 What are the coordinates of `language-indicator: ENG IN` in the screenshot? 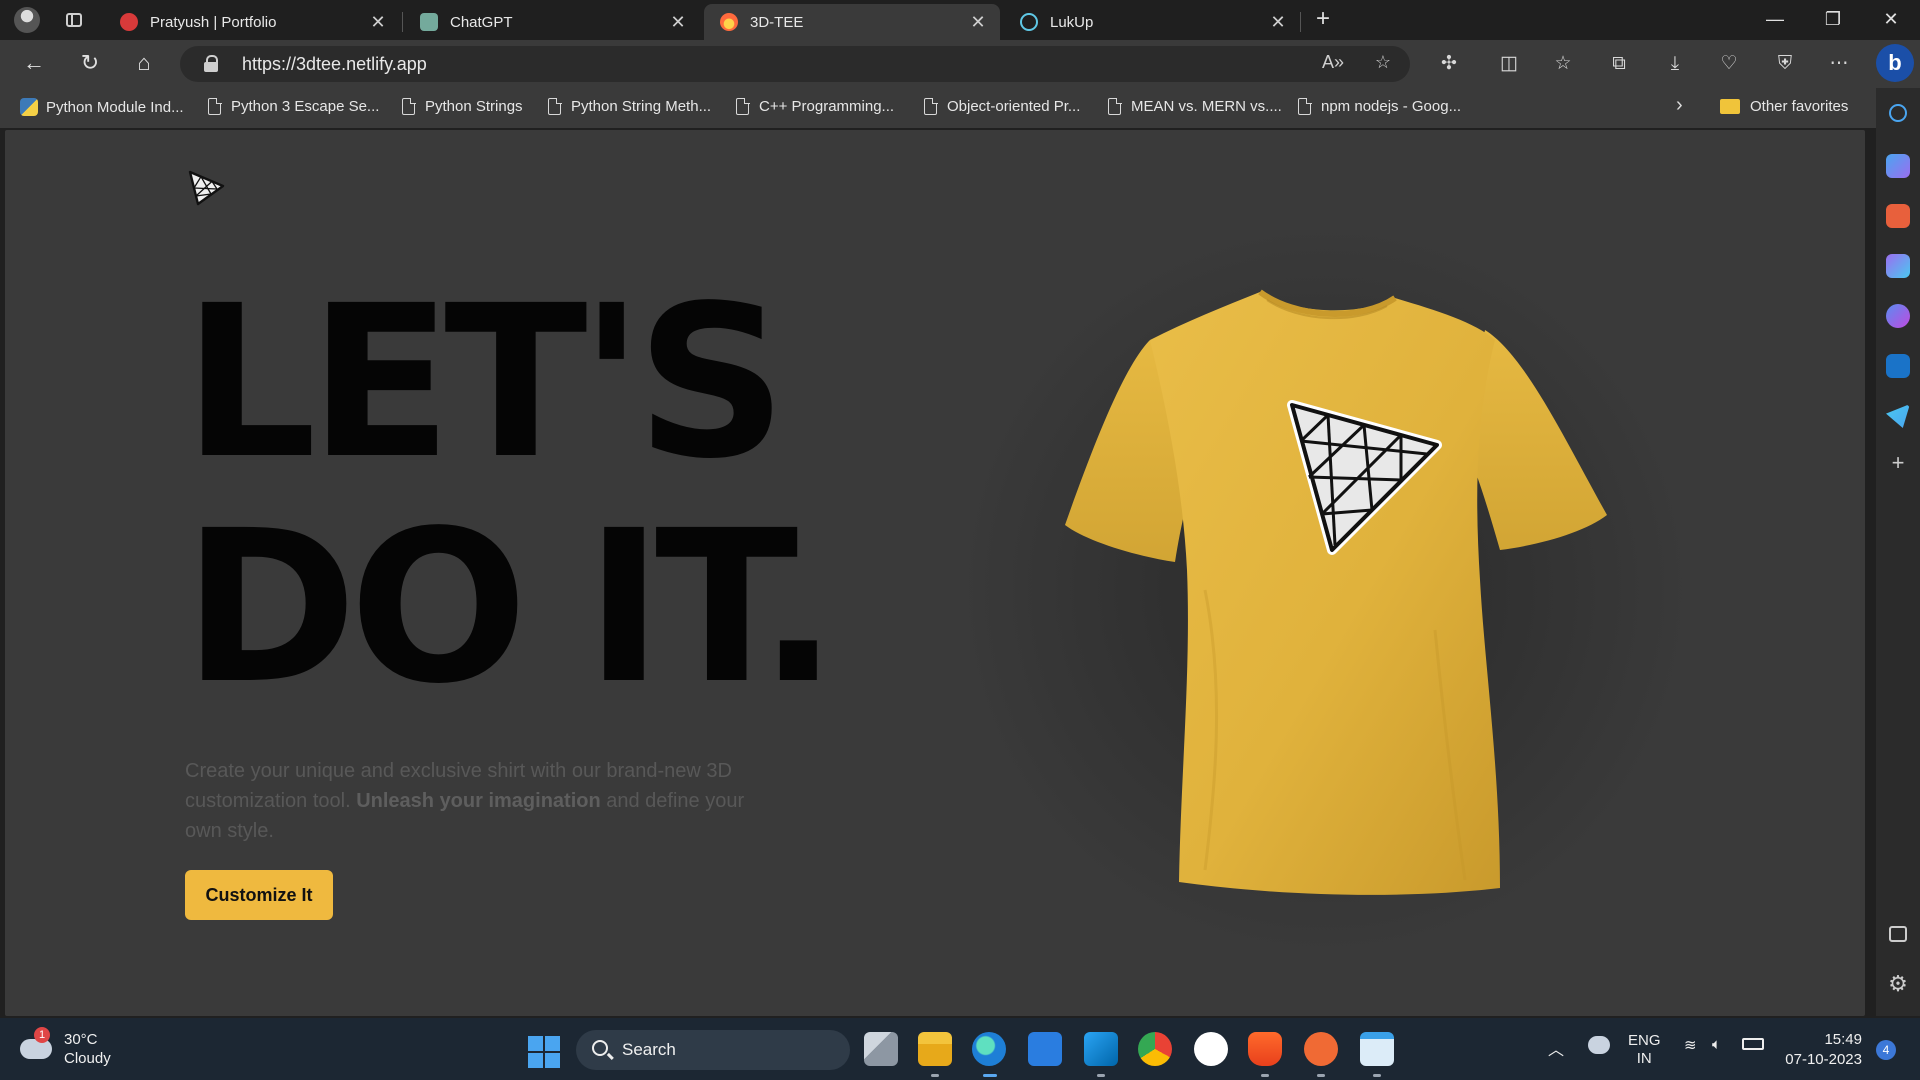 It's located at (1644, 1050).